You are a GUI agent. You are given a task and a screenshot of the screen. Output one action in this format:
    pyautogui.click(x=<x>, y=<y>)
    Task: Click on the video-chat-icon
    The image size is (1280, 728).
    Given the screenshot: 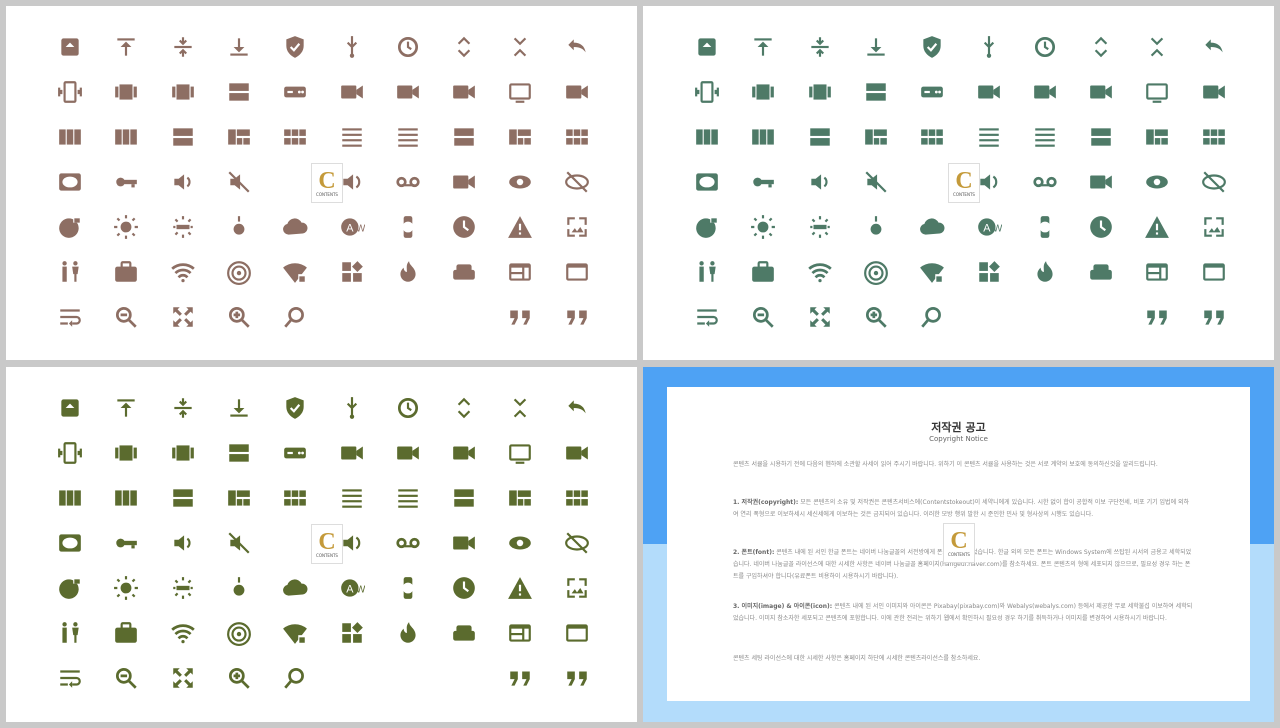 What is the action you would take?
    pyautogui.click(x=1101, y=182)
    